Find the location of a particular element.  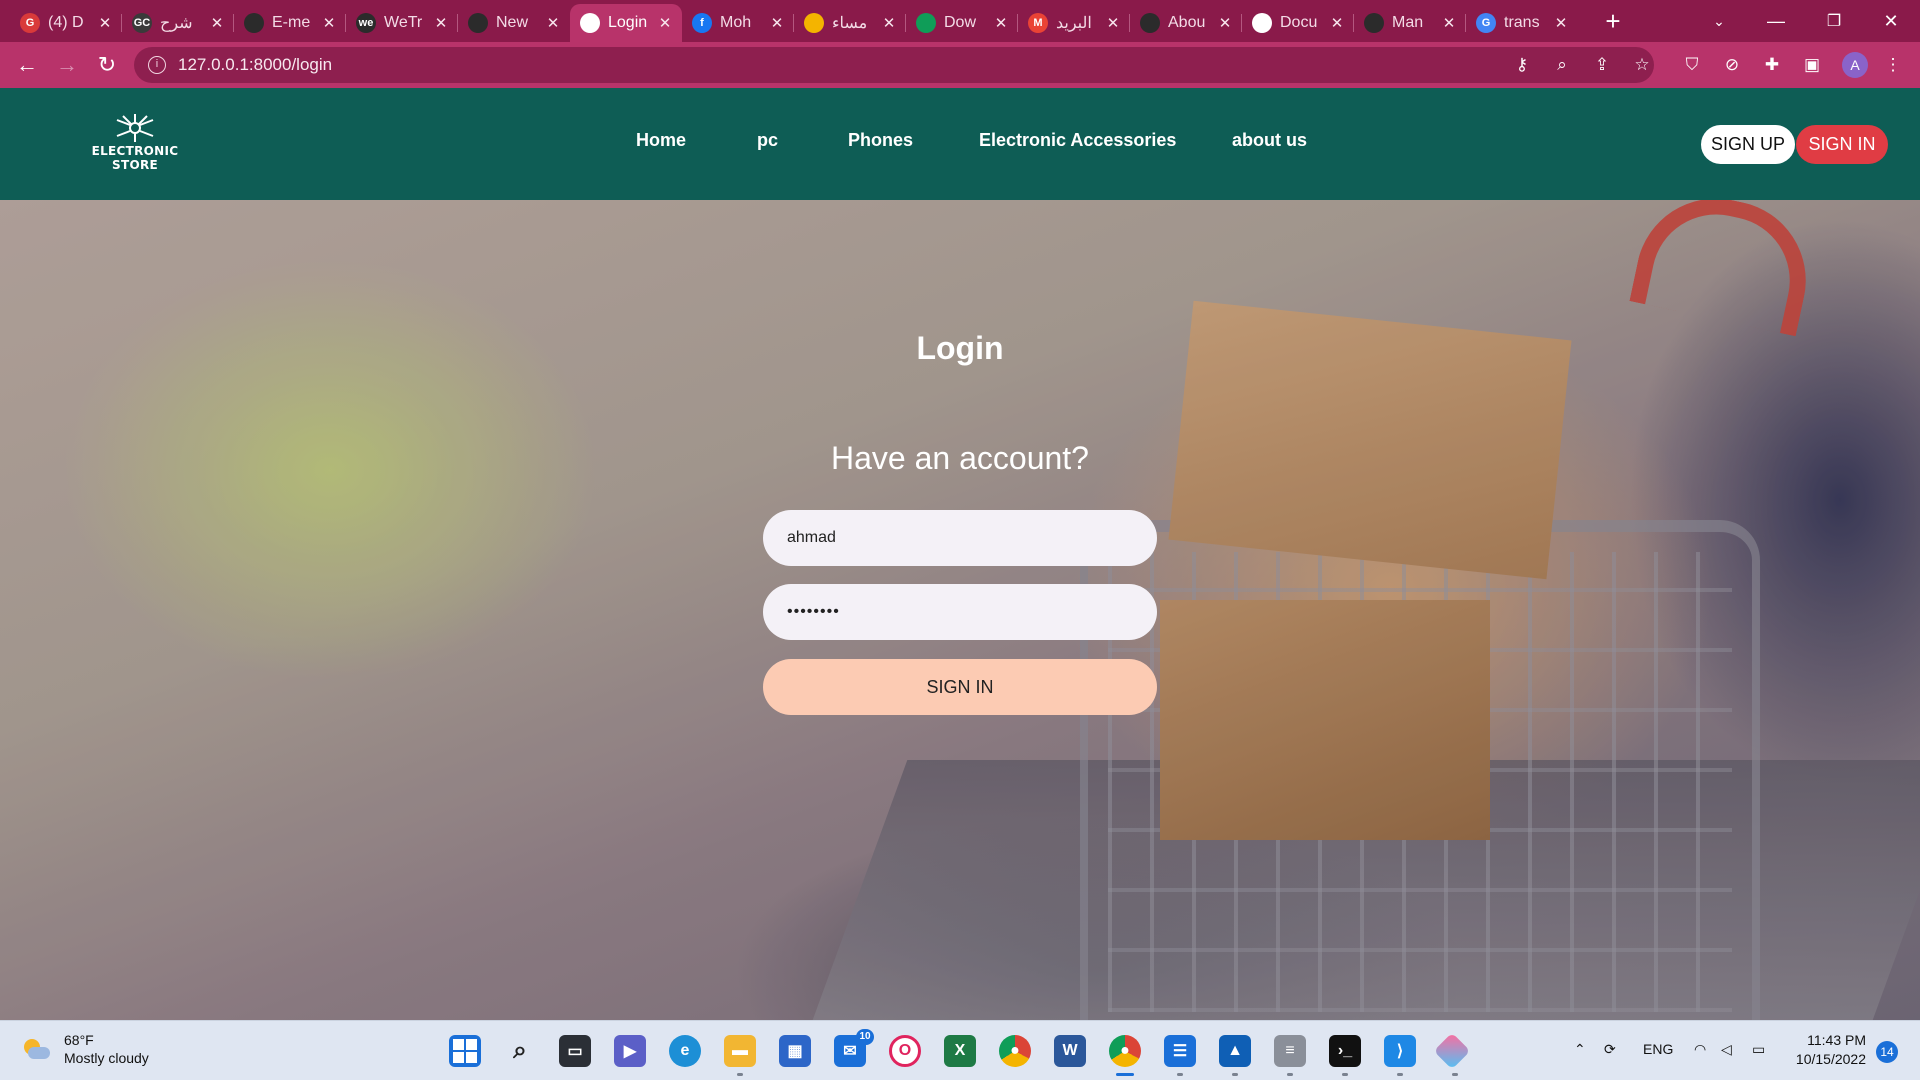

browser-tab: M البريد ✕ is located at coordinates (1074, 23).